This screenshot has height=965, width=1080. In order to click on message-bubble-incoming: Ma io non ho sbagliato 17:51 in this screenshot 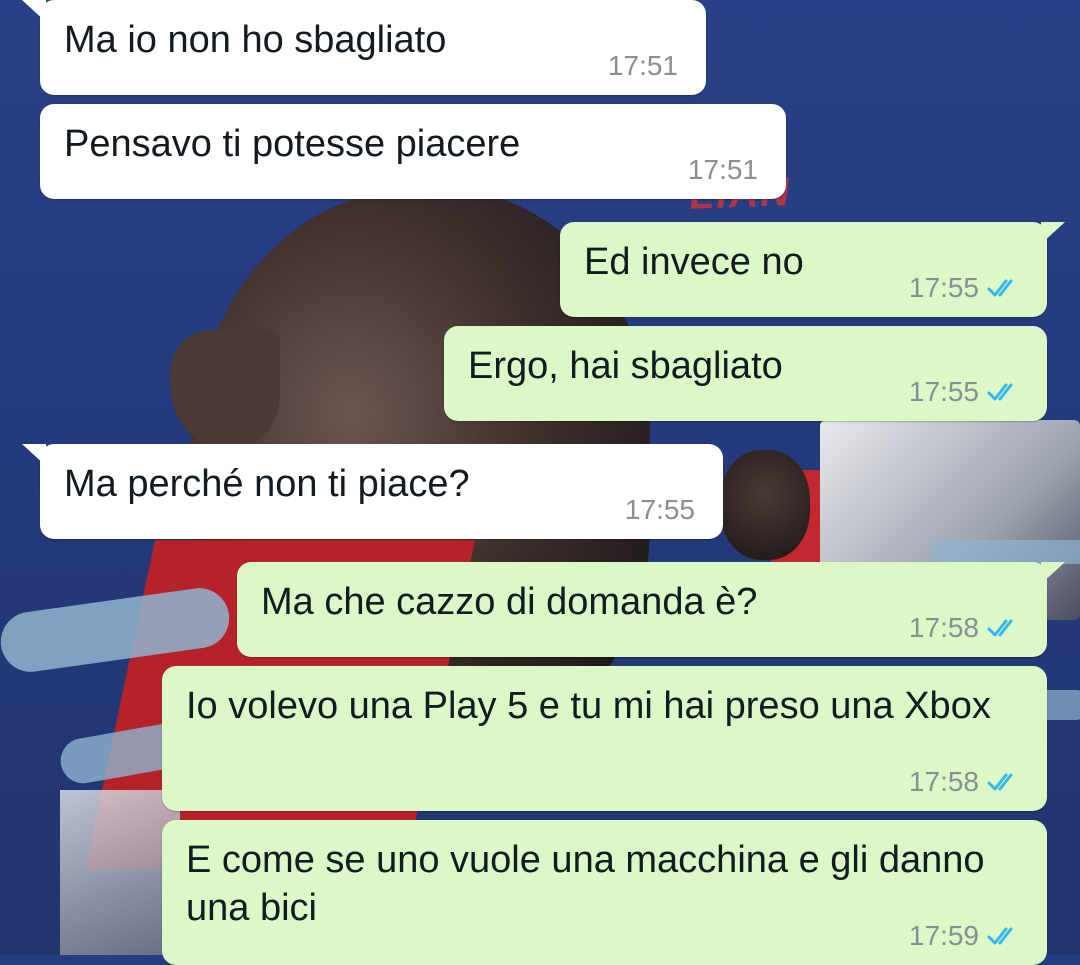, I will do `click(364, 47)`.